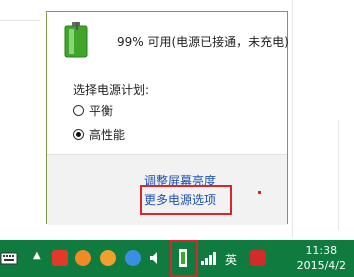 The width and height of the screenshot is (354, 277). I want to click on clock-time: 11:38, so click(321, 250).